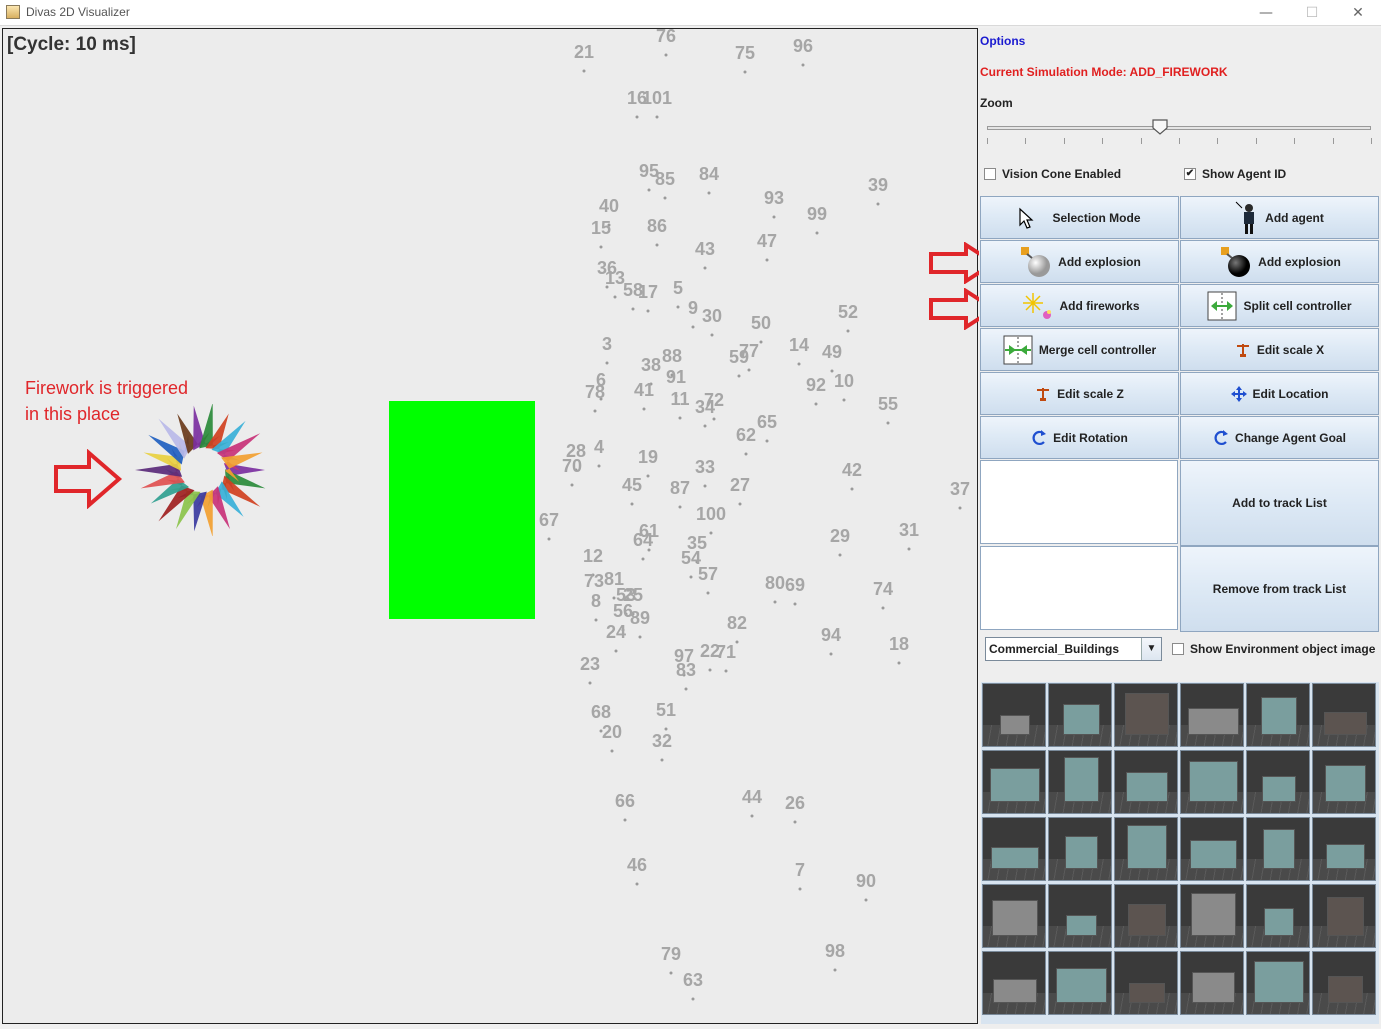  Describe the element at coordinates (1266, 13) in the screenshot. I see `minimize-button: —` at that location.